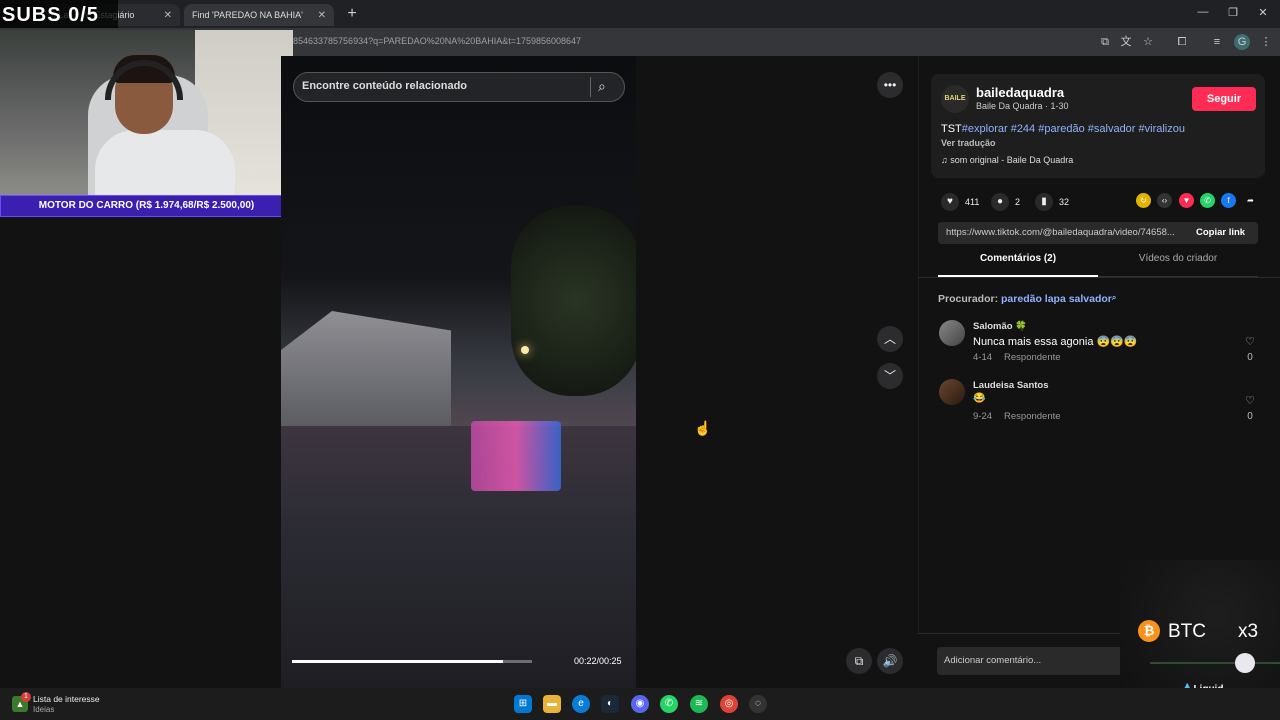  What do you see at coordinates (523, 704) in the screenshot?
I see `windows-start-icon: ⊞` at bounding box center [523, 704].